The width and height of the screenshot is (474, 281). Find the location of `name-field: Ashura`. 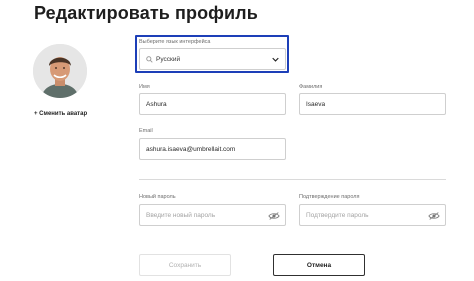

name-field: Ashura is located at coordinates (212, 104).